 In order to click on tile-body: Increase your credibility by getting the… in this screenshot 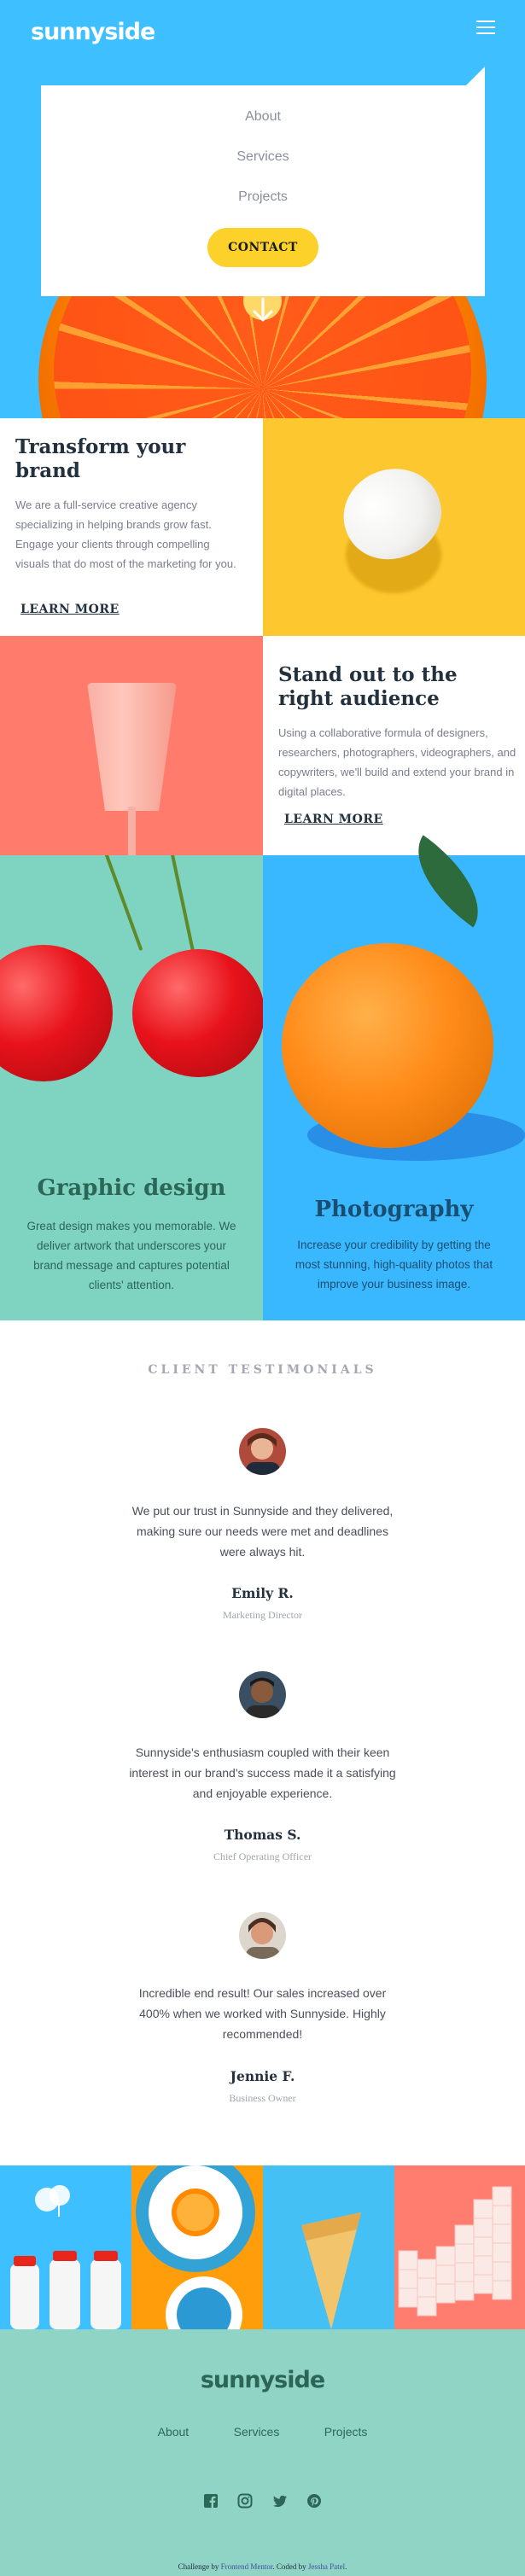, I will do `click(394, 1264)`.